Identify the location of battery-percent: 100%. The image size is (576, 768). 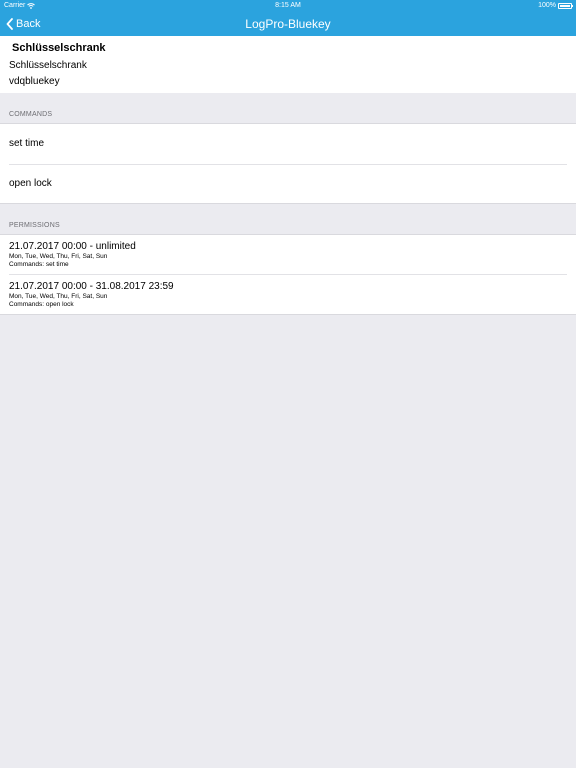
(547, 5).